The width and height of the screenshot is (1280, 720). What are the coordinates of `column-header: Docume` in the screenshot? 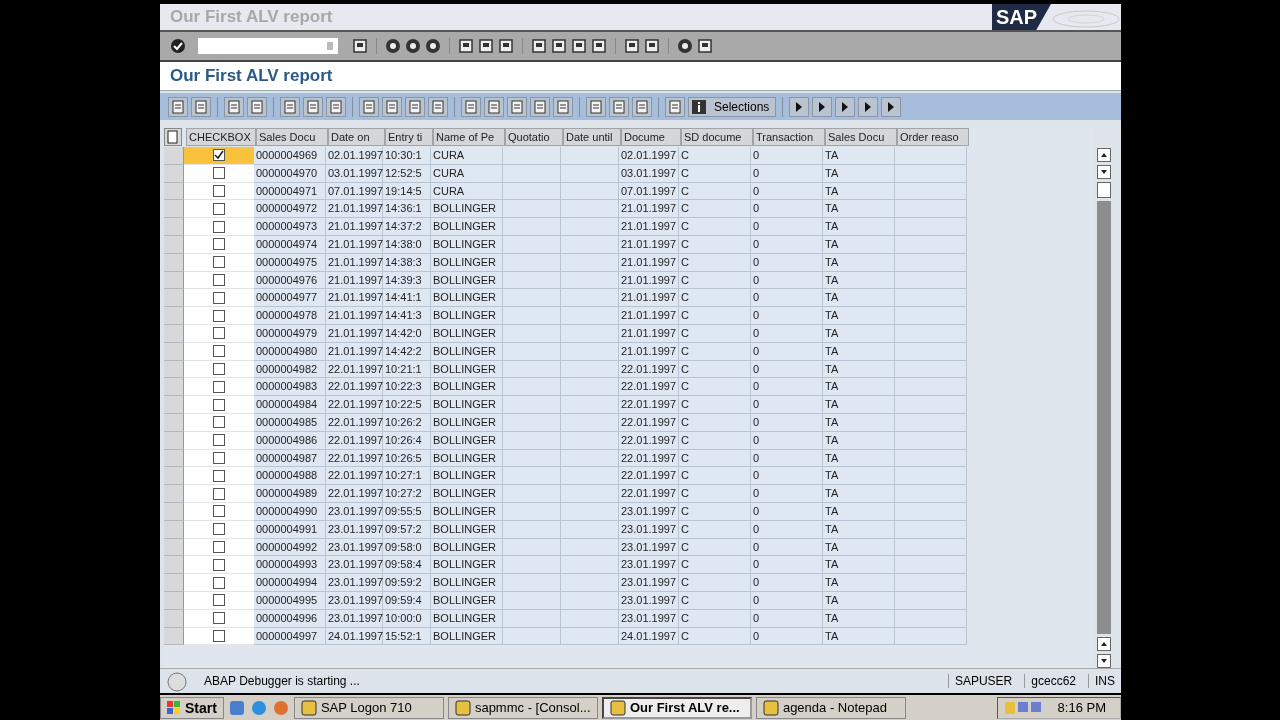 It's located at (651, 137).